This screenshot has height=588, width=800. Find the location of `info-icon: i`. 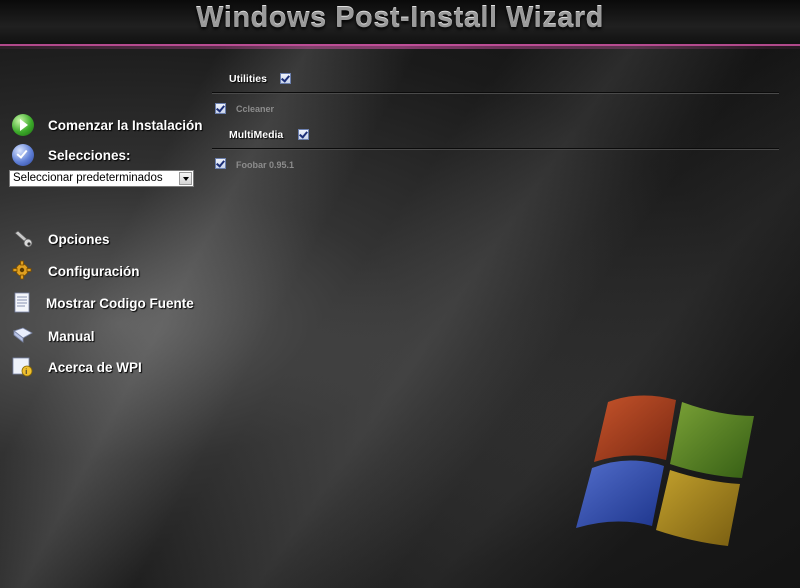

info-icon: i is located at coordinates (23, 367).